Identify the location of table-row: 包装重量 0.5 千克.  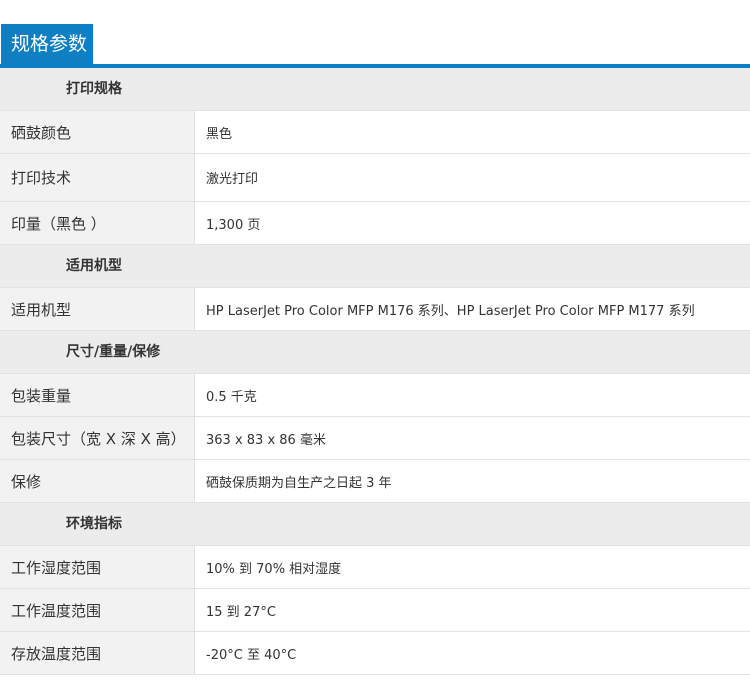
(375, 395).